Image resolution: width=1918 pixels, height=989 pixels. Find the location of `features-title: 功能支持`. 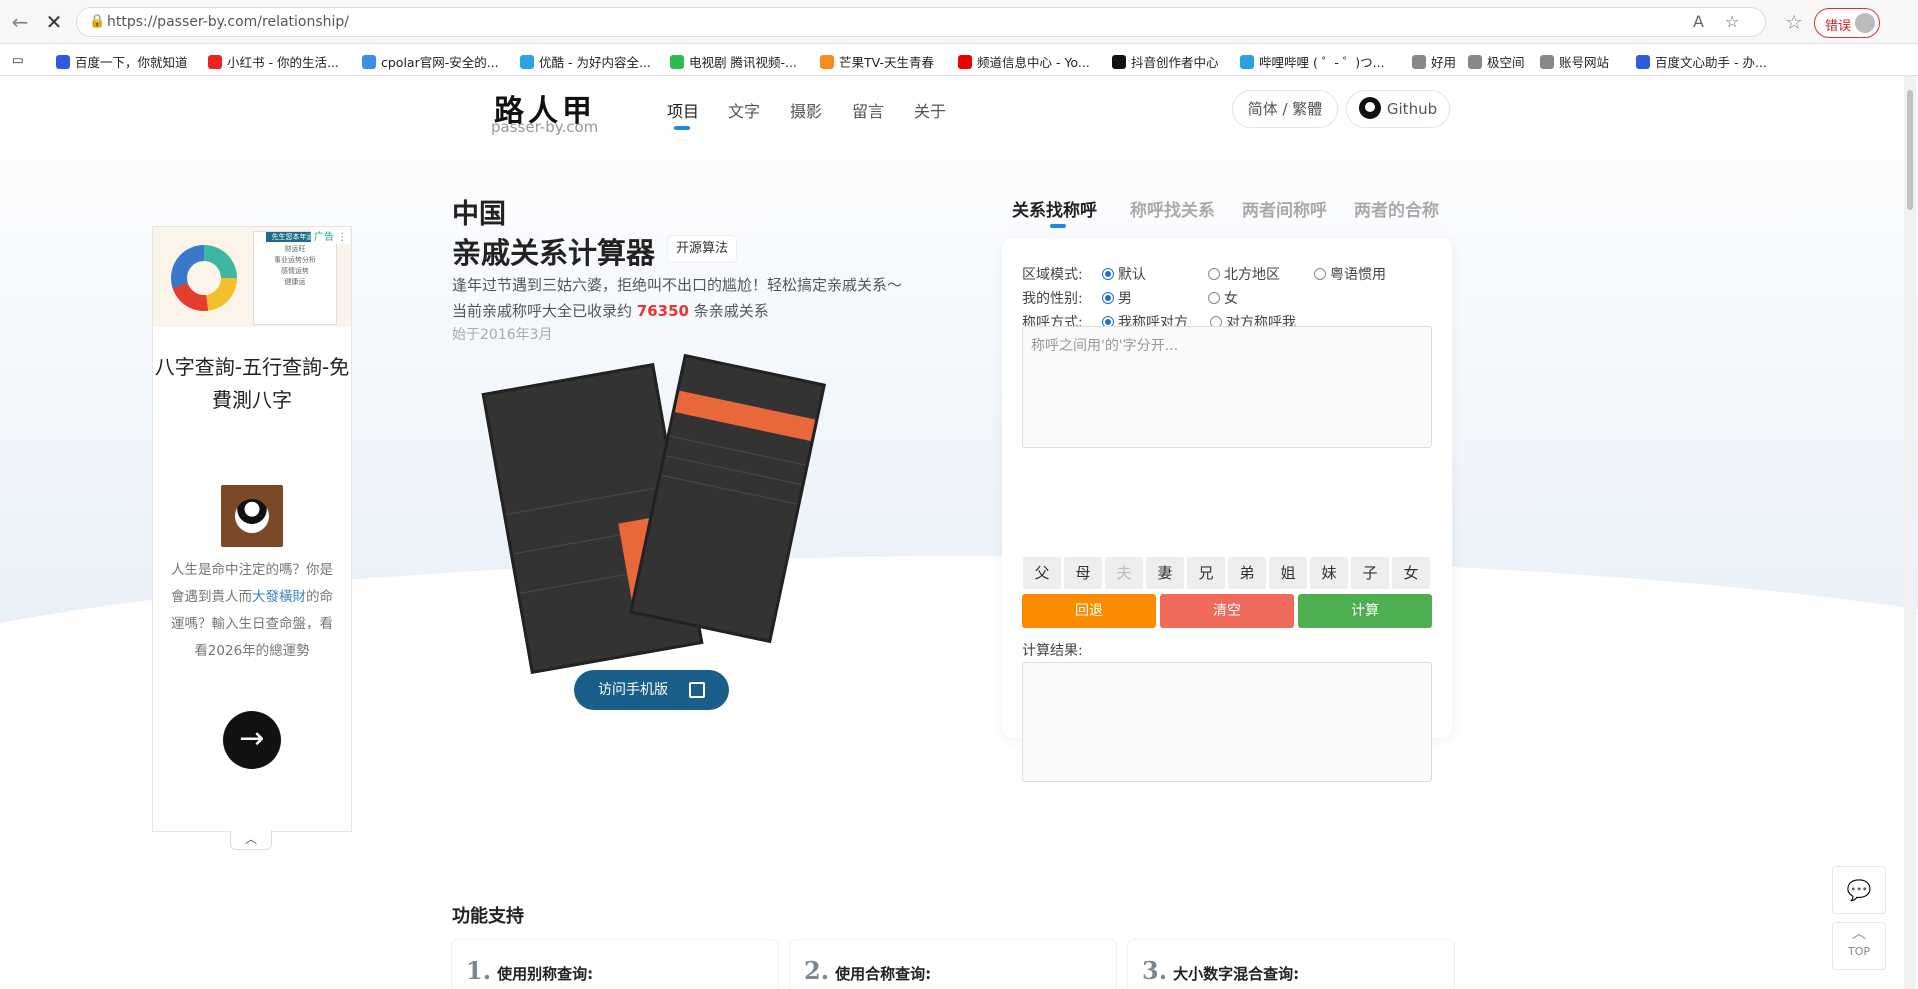

features-title: 功能支持 is located at coordinates (488, 916).